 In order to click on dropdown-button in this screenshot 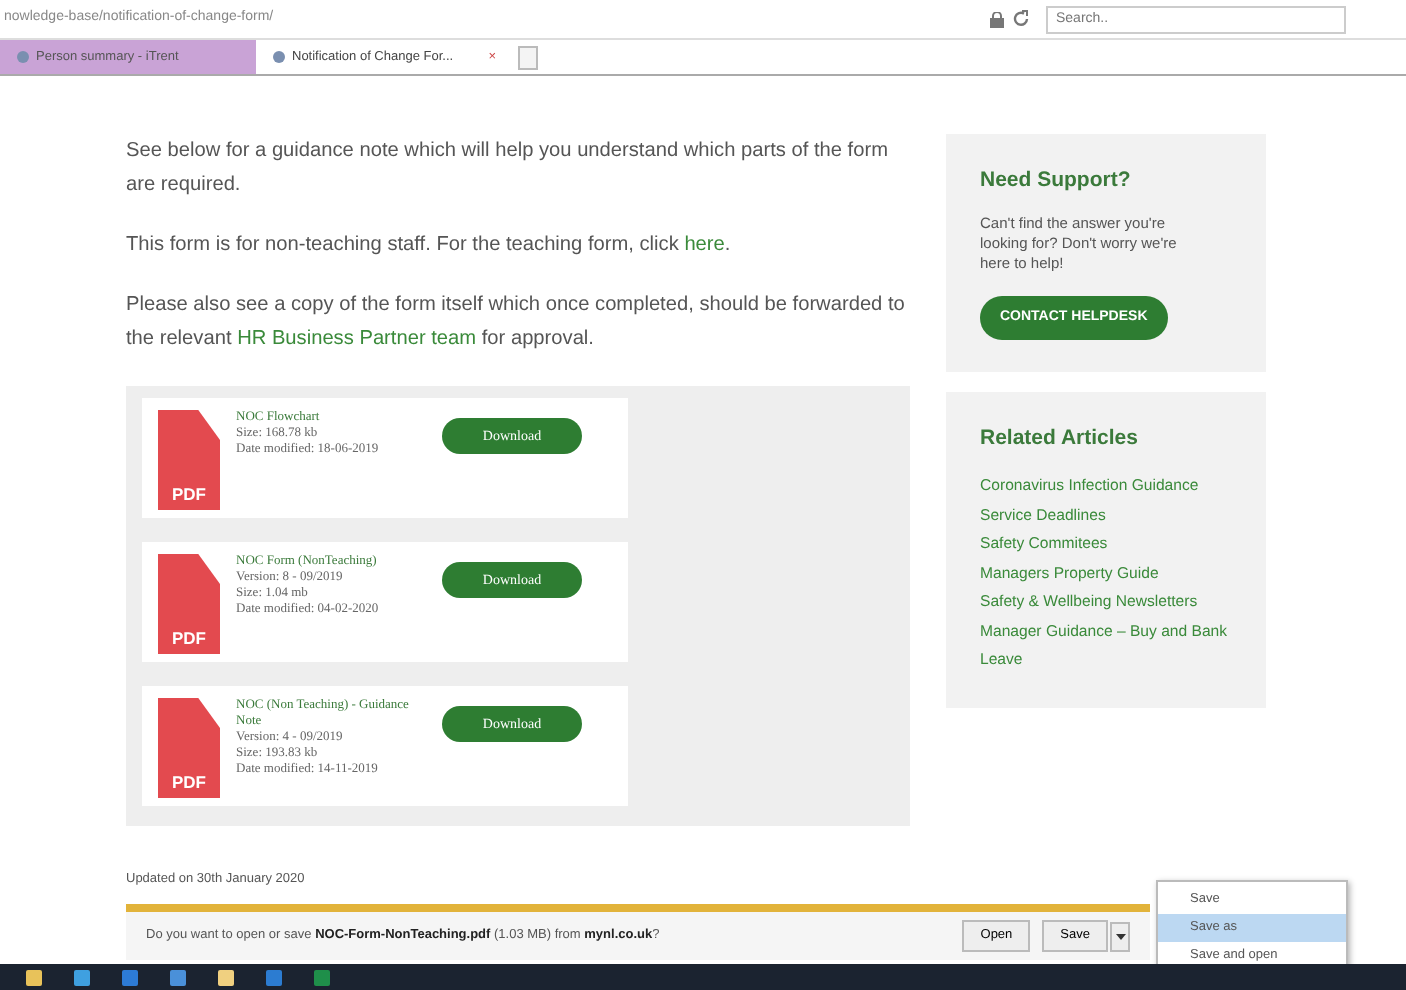, I will do `click(1120, 936)`.